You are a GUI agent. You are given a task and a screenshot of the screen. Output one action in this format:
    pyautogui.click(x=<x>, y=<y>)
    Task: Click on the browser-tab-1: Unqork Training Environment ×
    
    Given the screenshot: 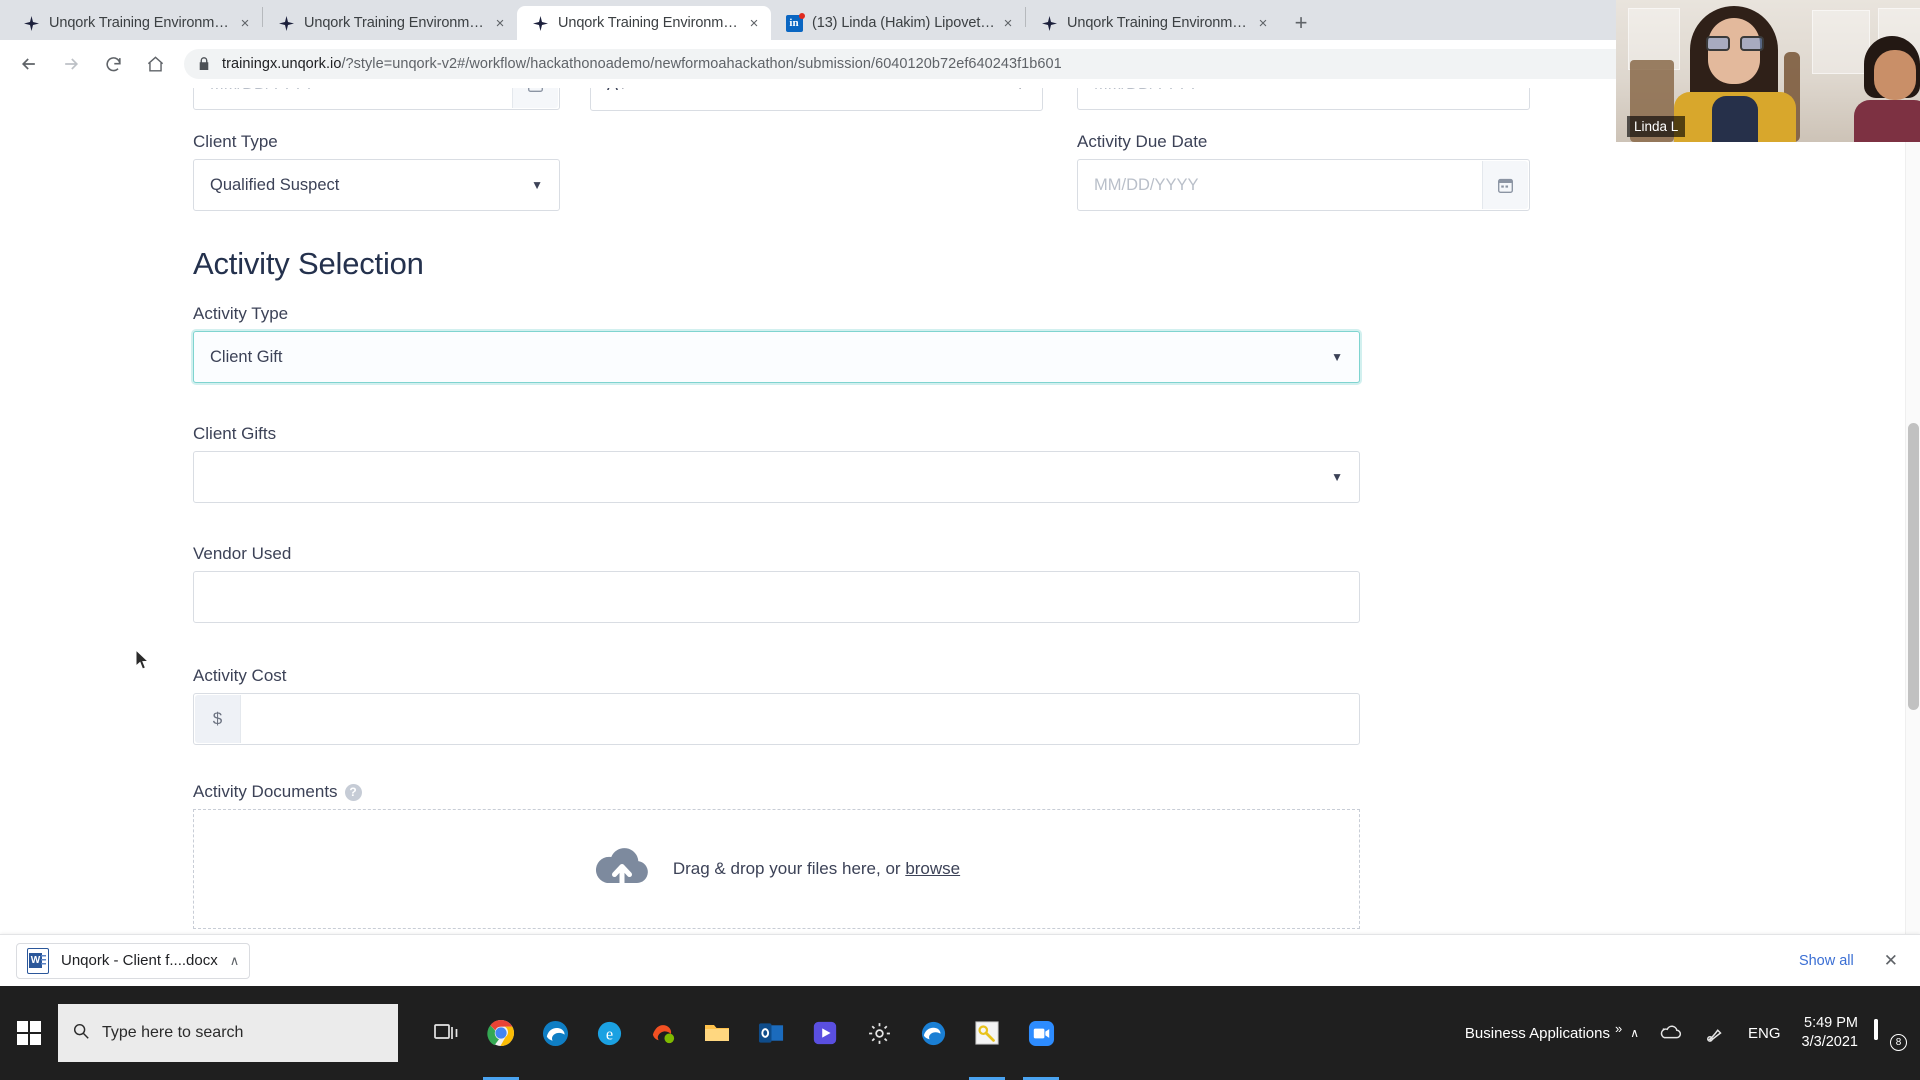 What is the action you would take?
    pyautogui.click(x=135, y=23)
    